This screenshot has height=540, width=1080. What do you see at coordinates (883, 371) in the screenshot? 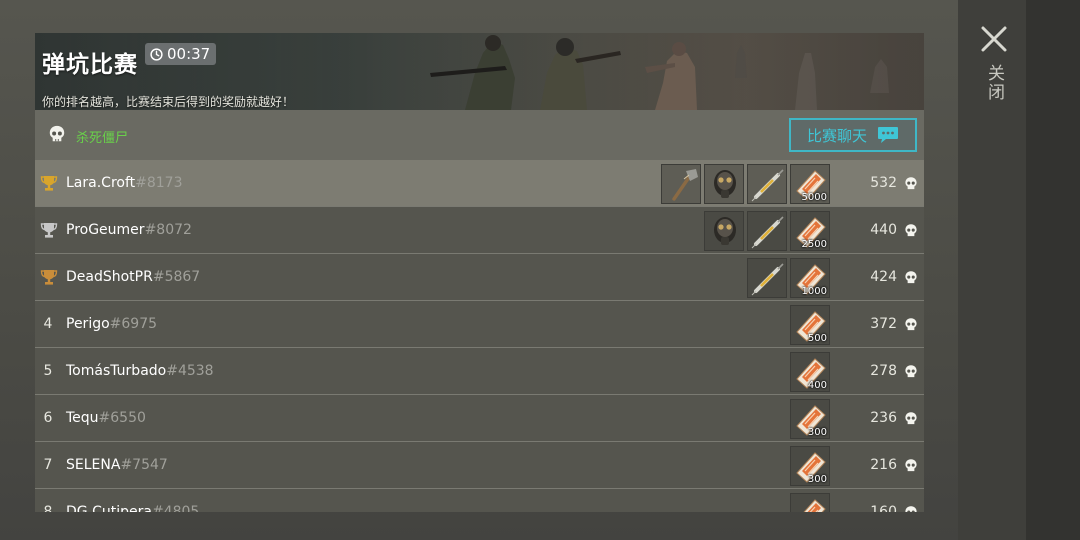
I see `kill-count: 278` at bounding box center [883, 371].